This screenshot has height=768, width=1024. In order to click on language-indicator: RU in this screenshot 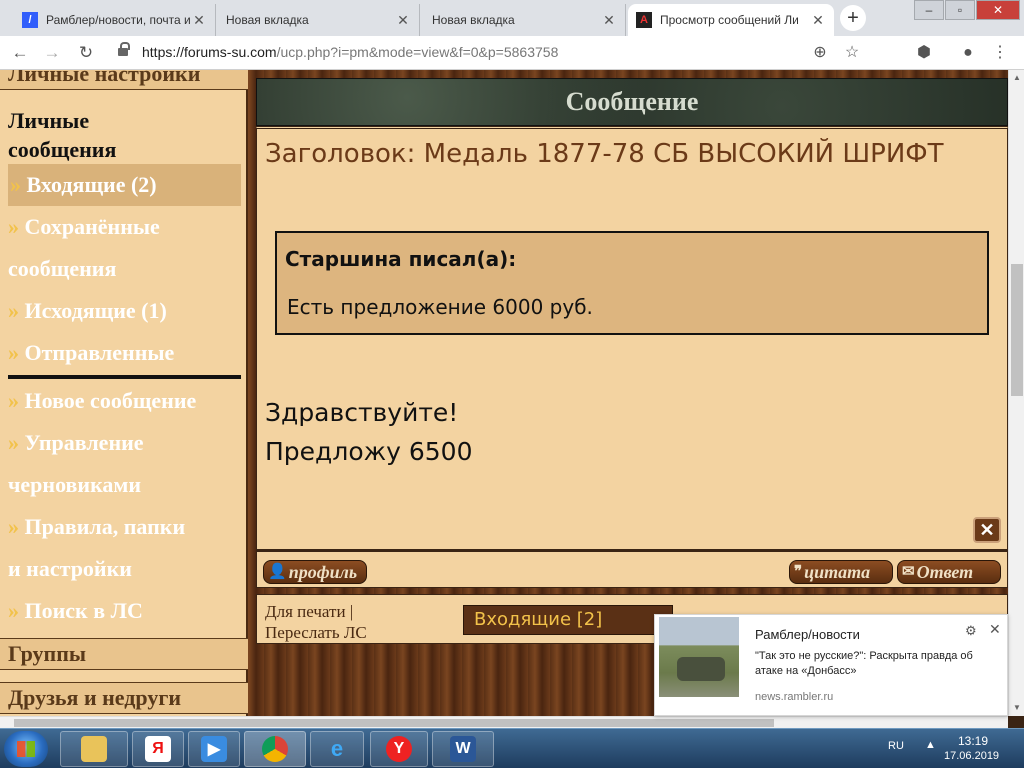, I will do `click(896, 746)`.